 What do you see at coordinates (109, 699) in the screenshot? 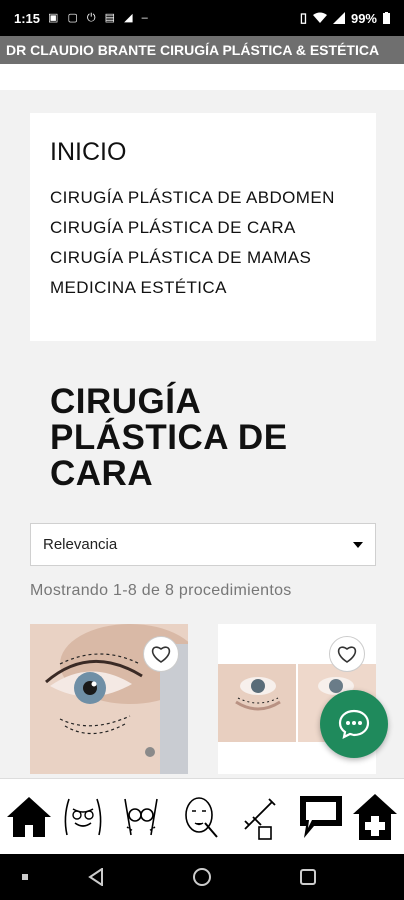
I see `product-card` at bounding box center [109, 699].